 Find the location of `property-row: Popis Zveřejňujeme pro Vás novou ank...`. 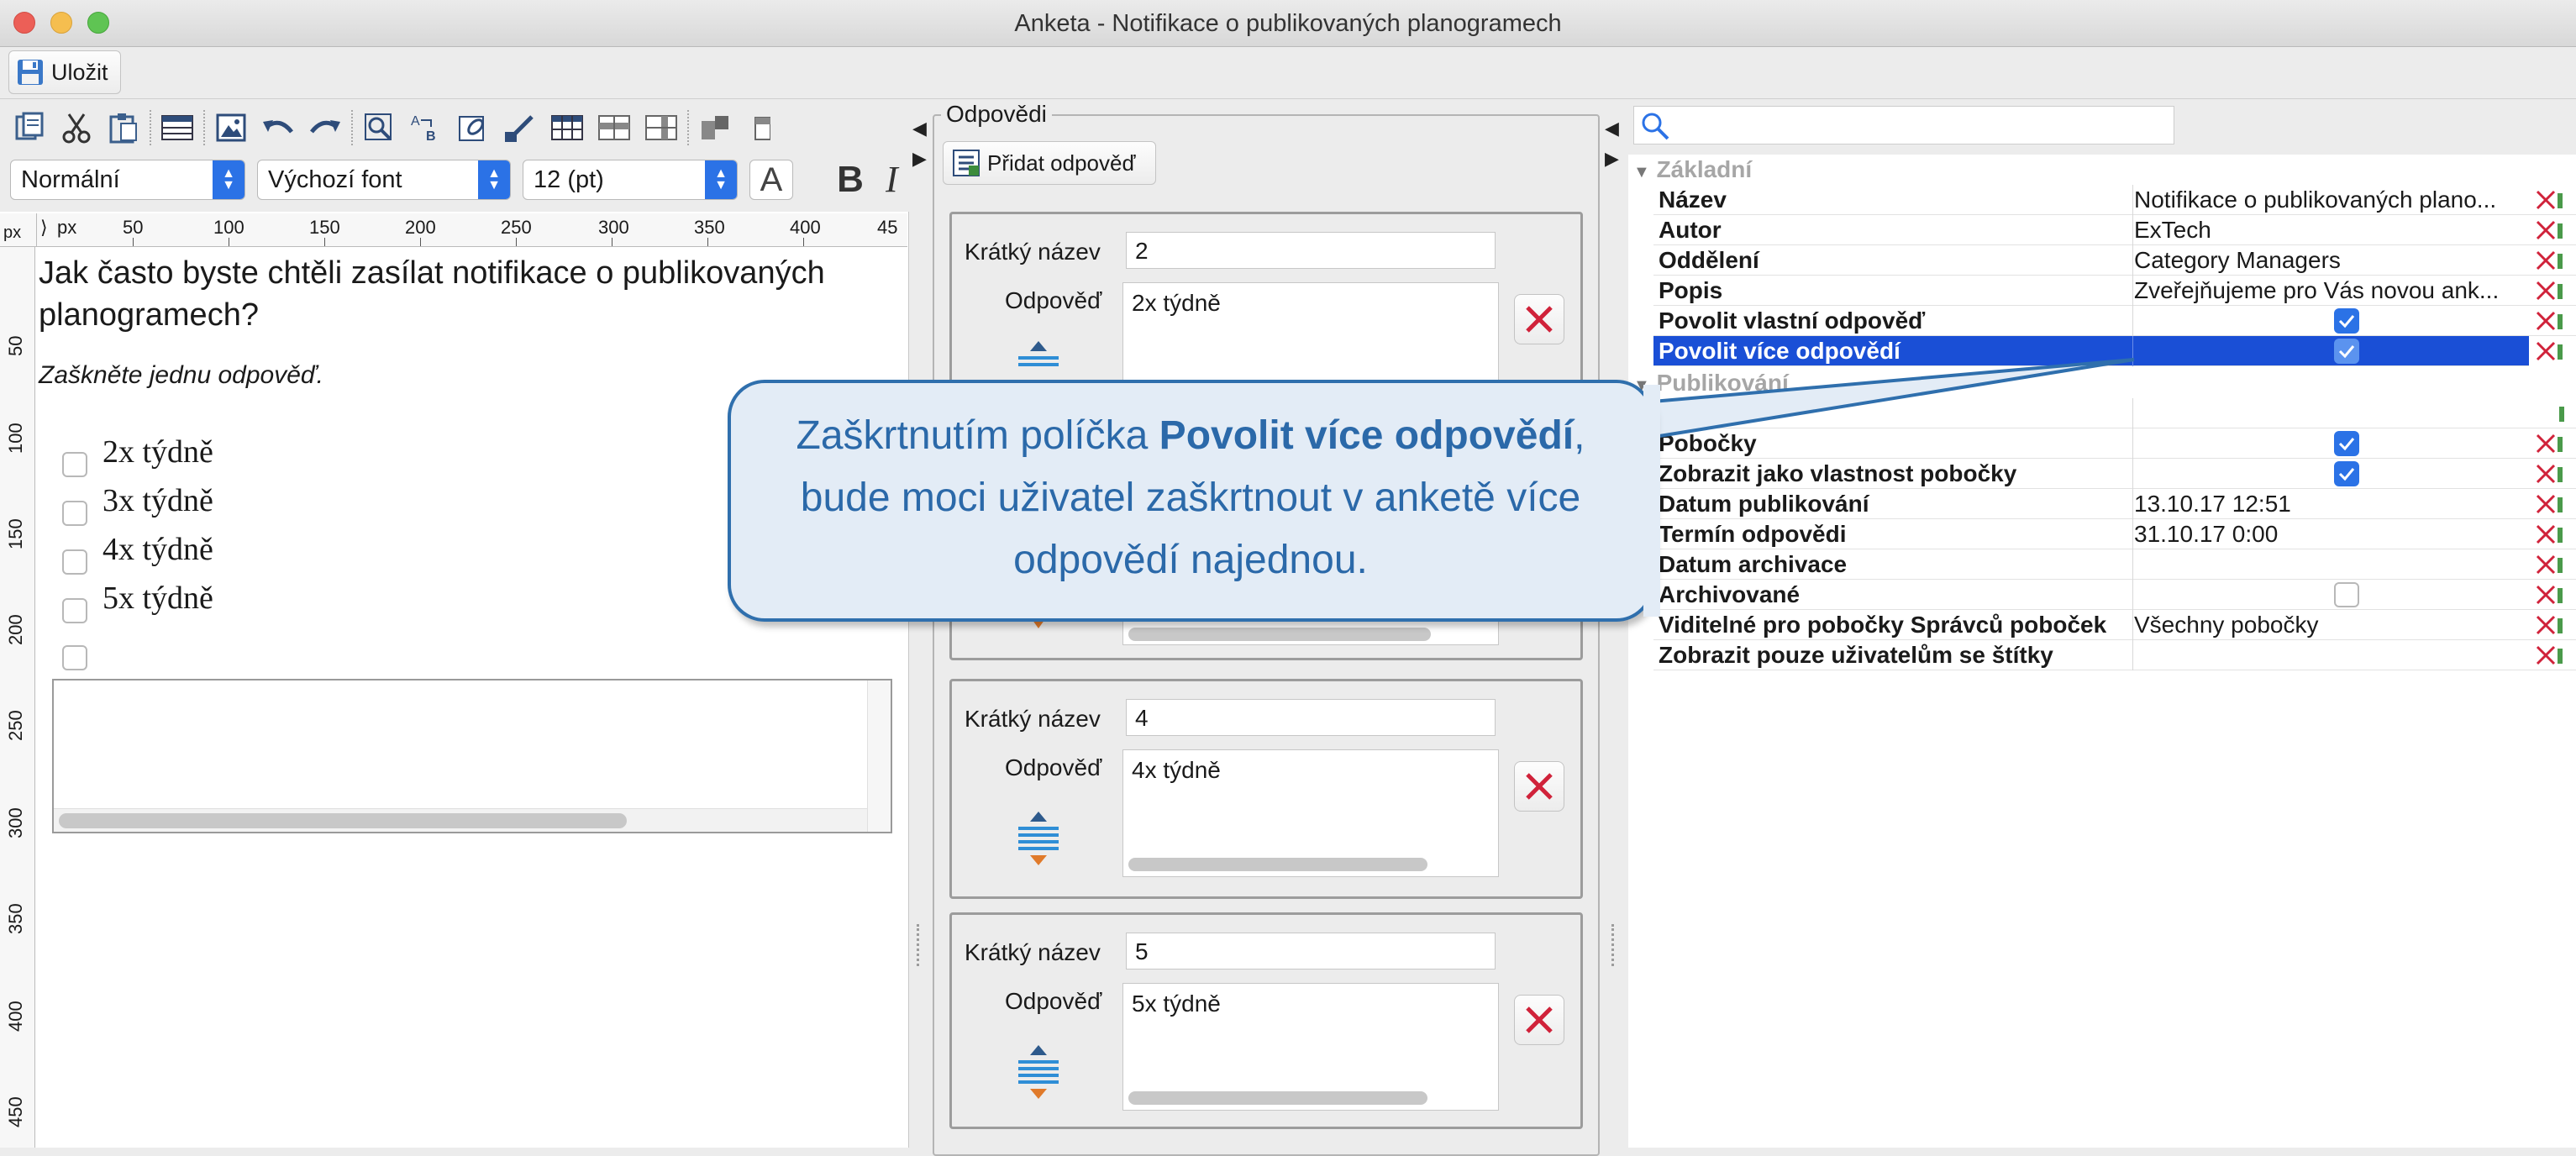

property-row: Popis Zveřejňujeme pro Vás novou ank... is located at coordinates (2114, 291).